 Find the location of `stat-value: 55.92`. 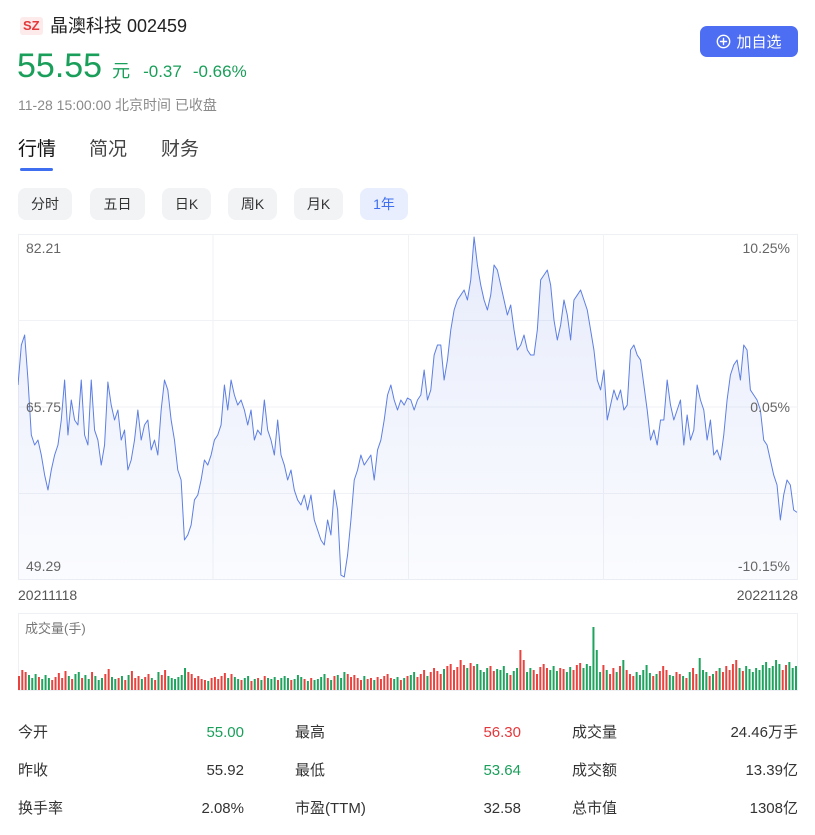

stat-value: 55.92 is located at coordinates (225, 770).